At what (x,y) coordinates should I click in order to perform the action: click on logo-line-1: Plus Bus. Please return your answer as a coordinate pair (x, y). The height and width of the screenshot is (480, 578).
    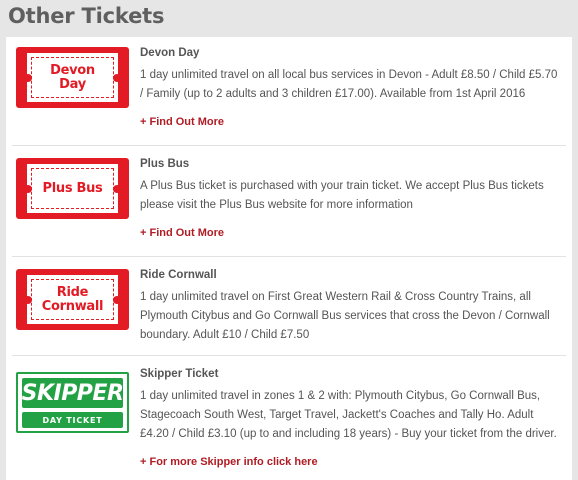
    Looking at the image, I should click on (72, 188).